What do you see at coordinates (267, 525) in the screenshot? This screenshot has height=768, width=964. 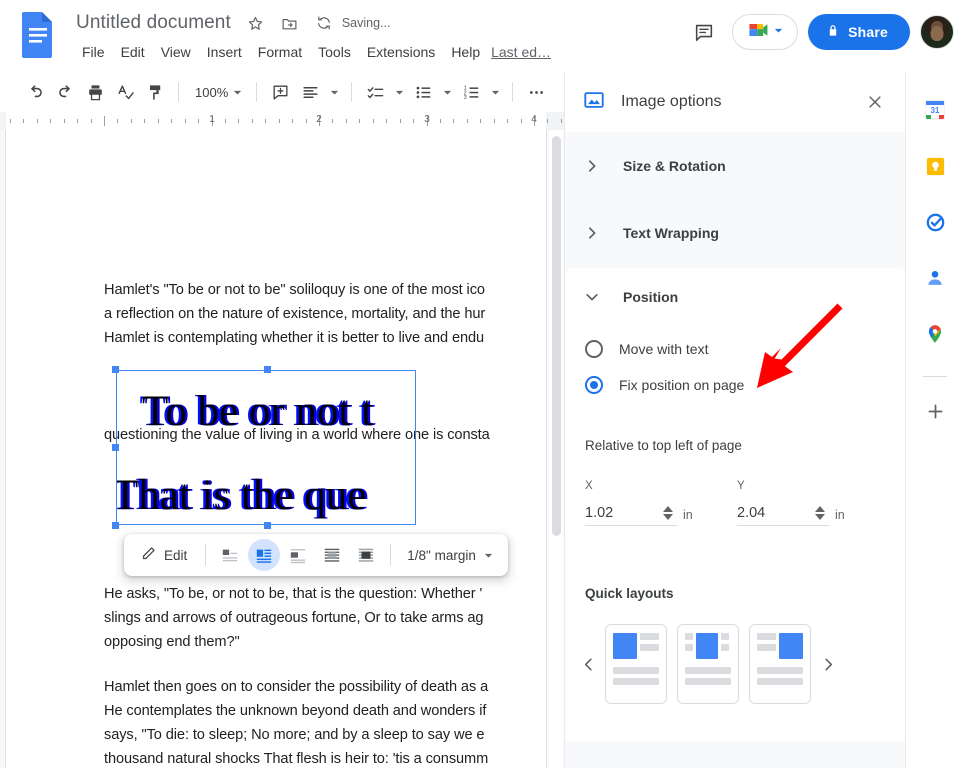 I see `resize-handle-bottom-center` at bounding box center [267, 525].